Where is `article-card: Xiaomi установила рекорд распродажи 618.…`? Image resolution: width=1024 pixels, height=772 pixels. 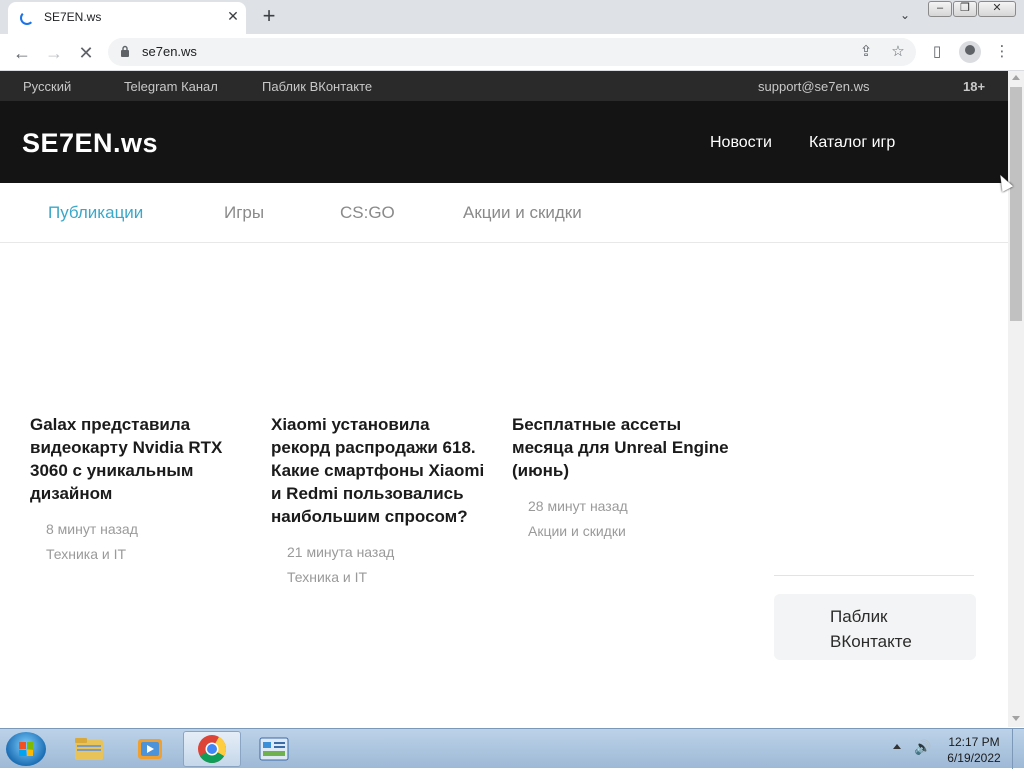 article-card: Xiaomi установила рекорд распродажи 618.… is located at coordinates (380, 501).